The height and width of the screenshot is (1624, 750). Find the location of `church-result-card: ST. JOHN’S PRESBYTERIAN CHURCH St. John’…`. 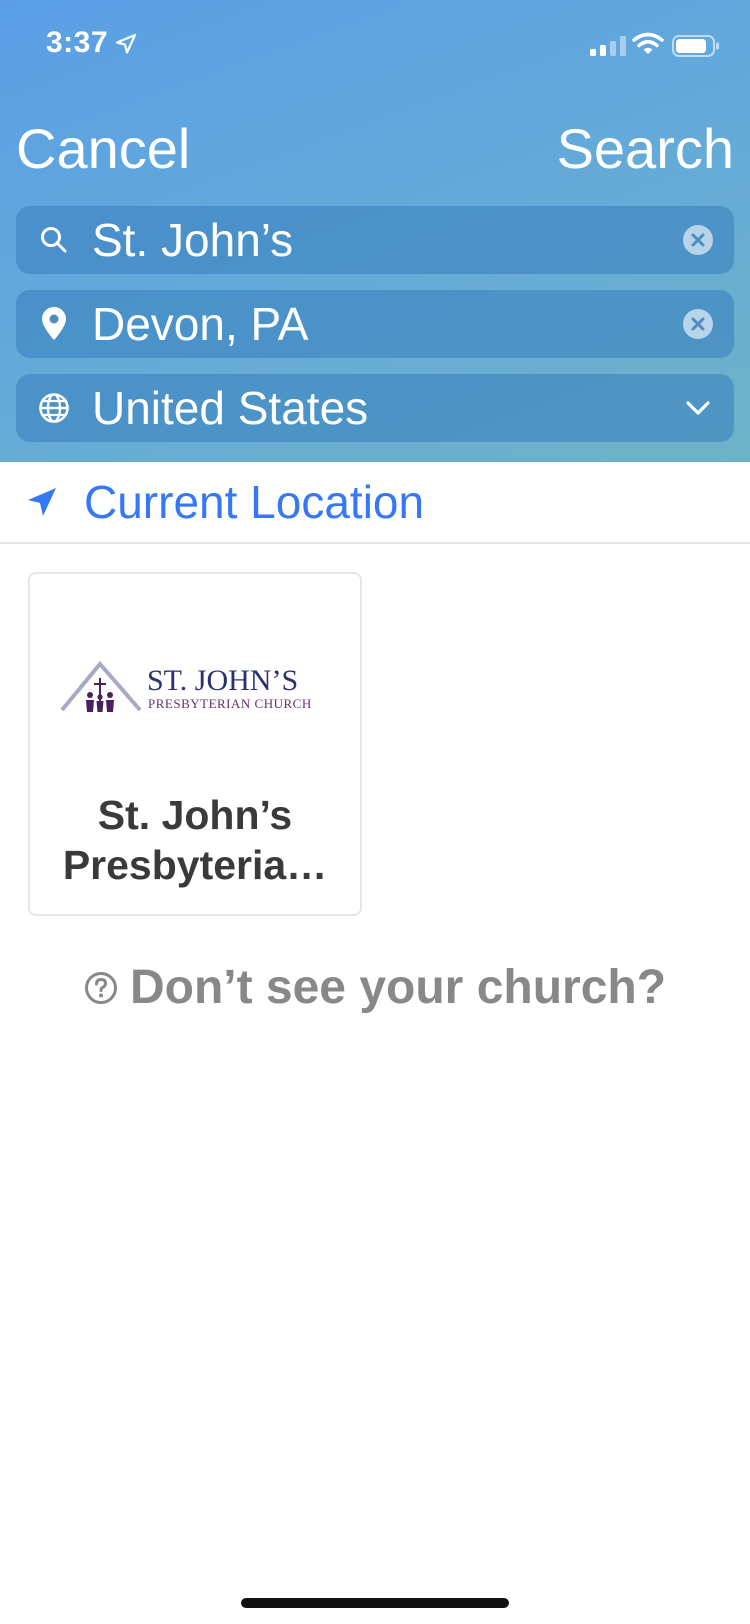

church-result-card: ST. JOHN’S PRESBYTERIAN CHURCH St. John’… is located at coordinates (195, 744).